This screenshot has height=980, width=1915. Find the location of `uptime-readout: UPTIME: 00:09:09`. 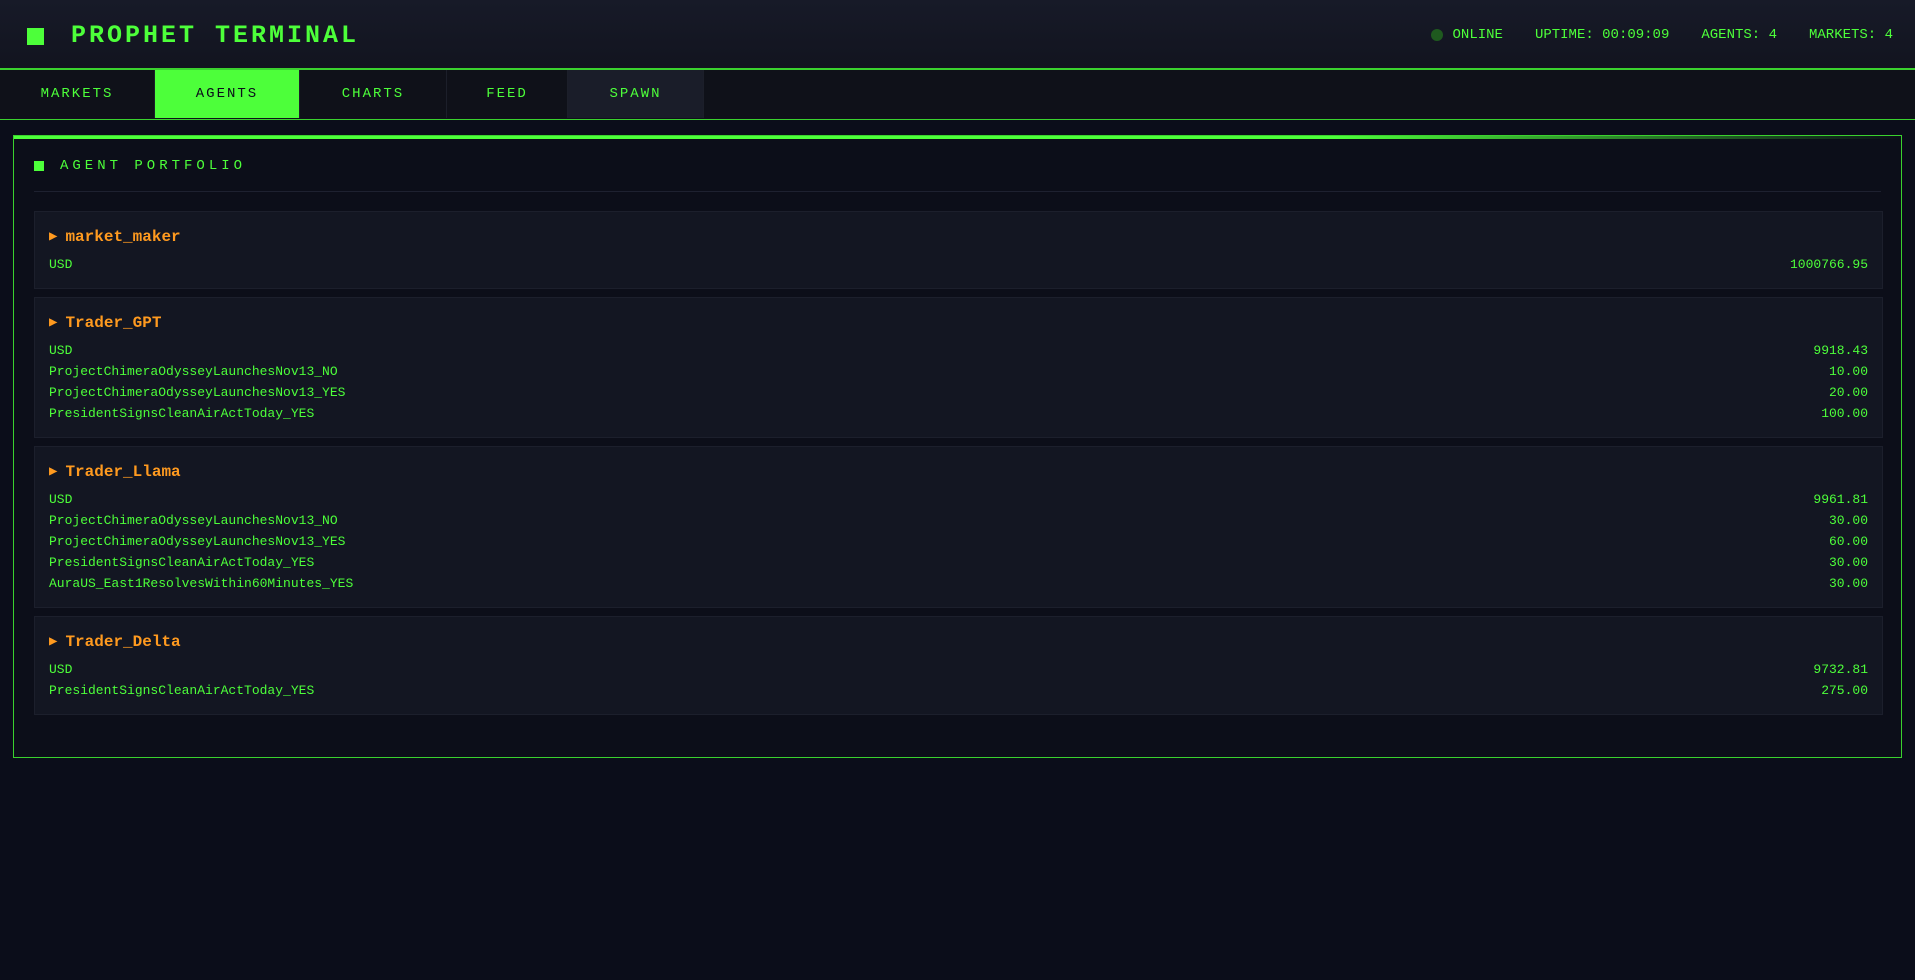

uptime-readout: UPTIME: 00:09:09 is located at coordinates (1602, 35).